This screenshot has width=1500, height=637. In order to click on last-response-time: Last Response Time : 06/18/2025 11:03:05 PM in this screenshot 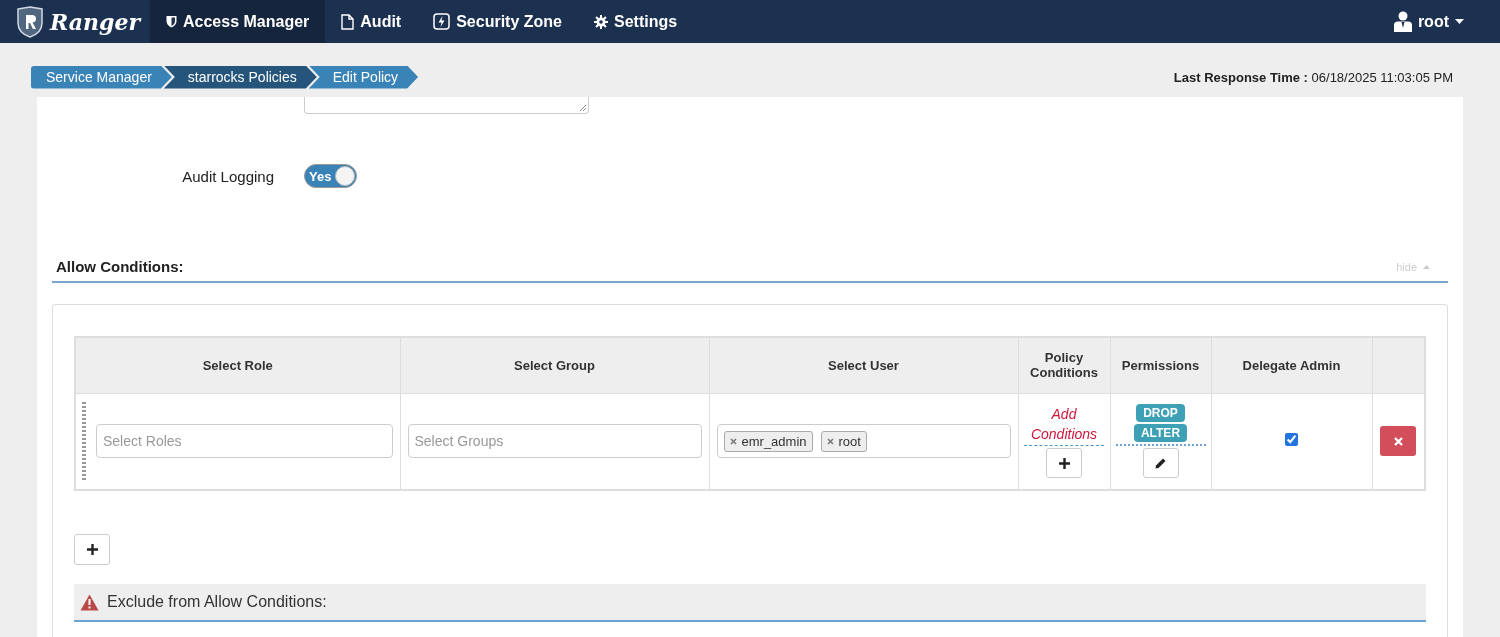, I will do `click(1313, 77)`.